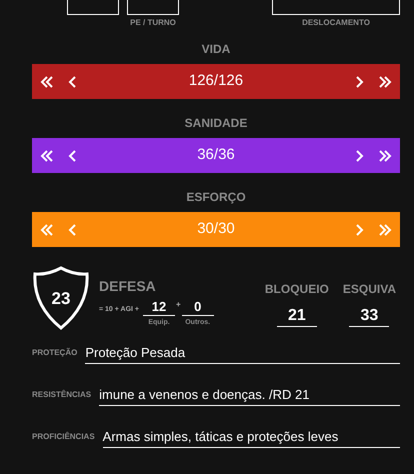 This screenshot has width=414, height=474. Describe the element at coordinates (153, 23) in the screenshot. I see `field-label: PE / TURNO` at that location.